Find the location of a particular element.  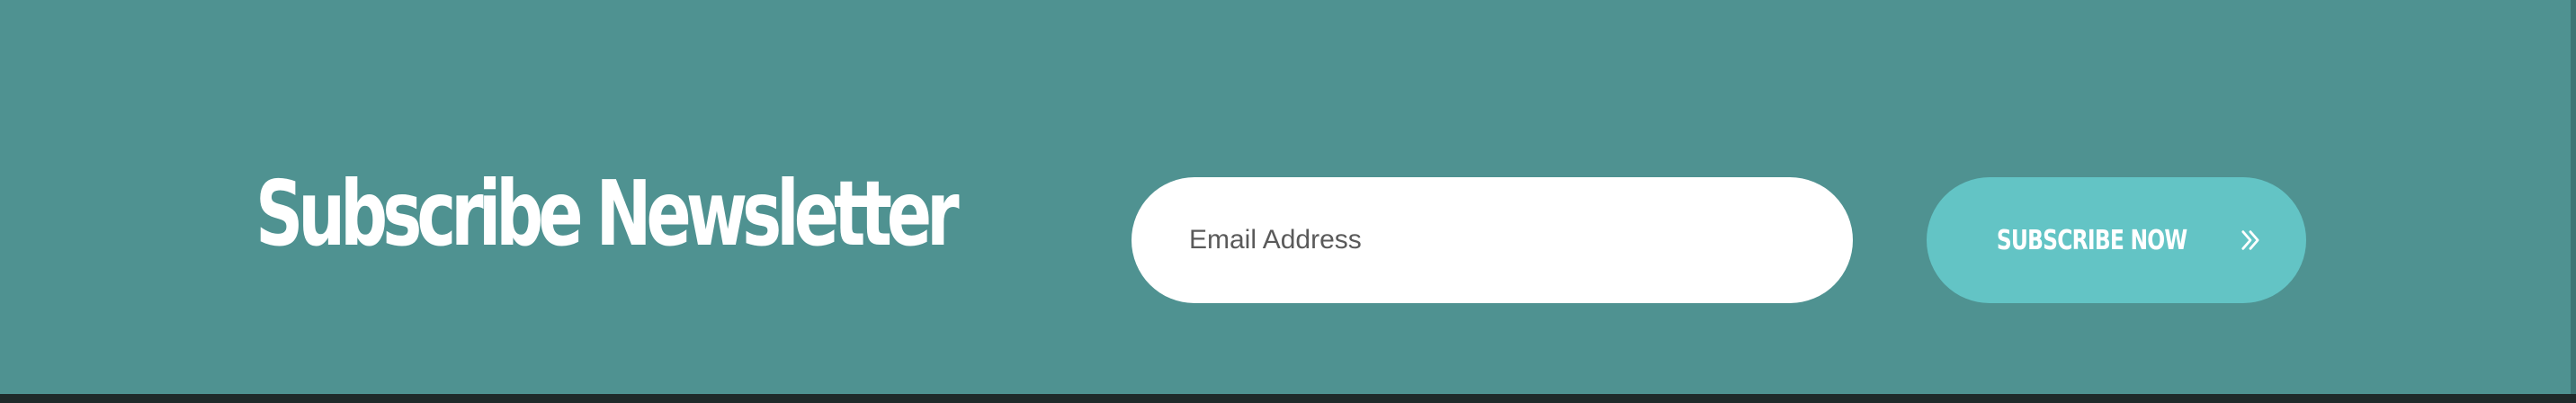

email-field-container is located at coordinates (1492, 240).